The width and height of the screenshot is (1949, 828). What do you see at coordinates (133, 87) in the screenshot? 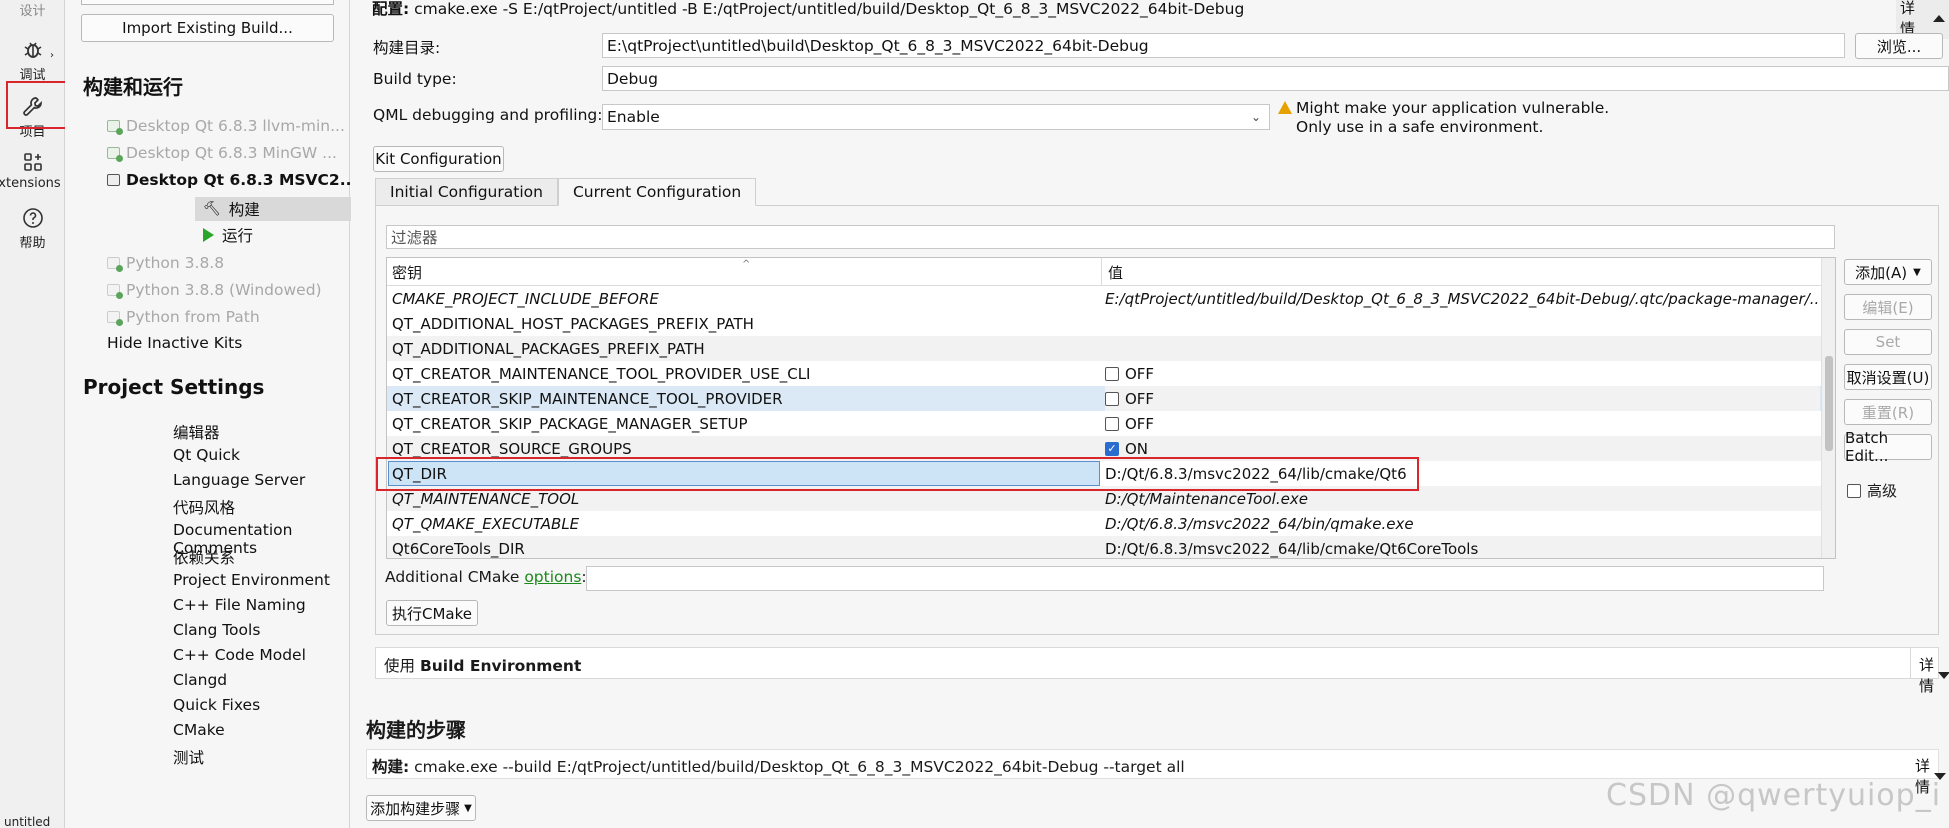
I see `build-run-heading: 构建和运行` at bounding box center [133, 87].